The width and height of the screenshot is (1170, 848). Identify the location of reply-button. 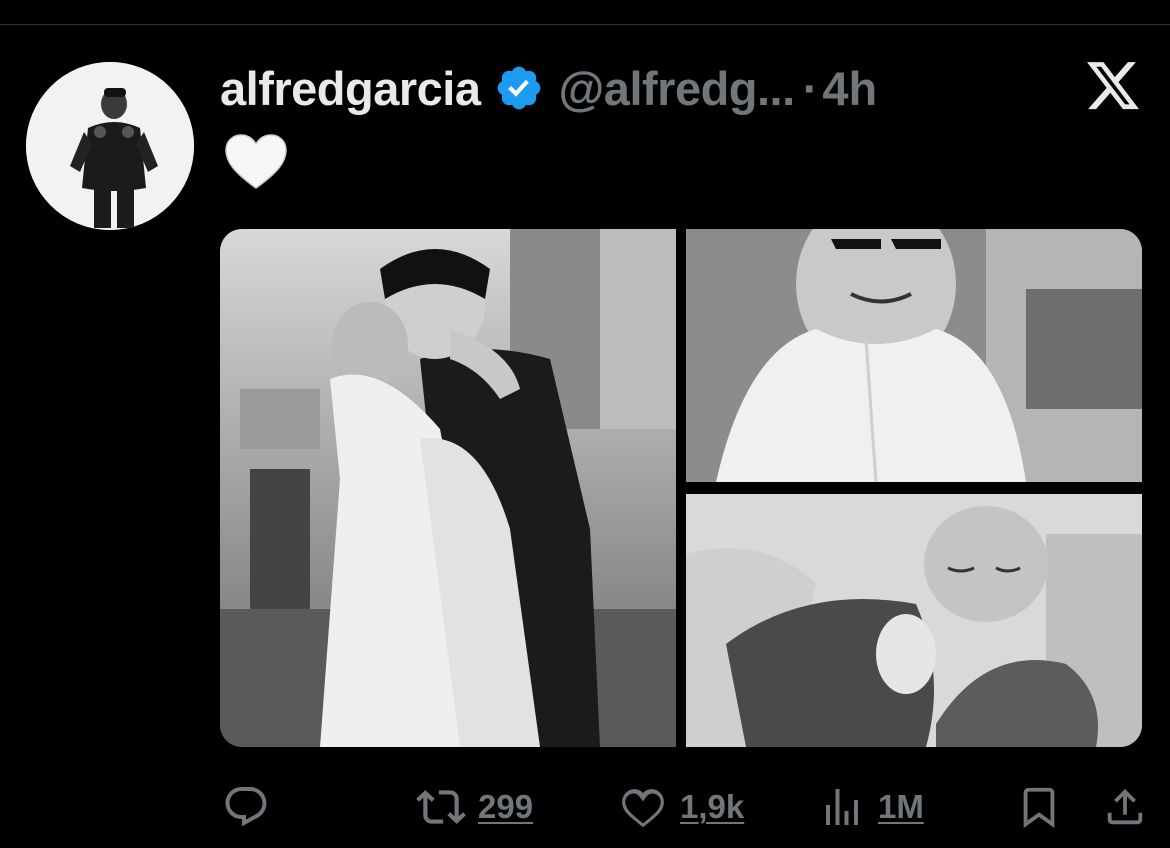
(252, 807).